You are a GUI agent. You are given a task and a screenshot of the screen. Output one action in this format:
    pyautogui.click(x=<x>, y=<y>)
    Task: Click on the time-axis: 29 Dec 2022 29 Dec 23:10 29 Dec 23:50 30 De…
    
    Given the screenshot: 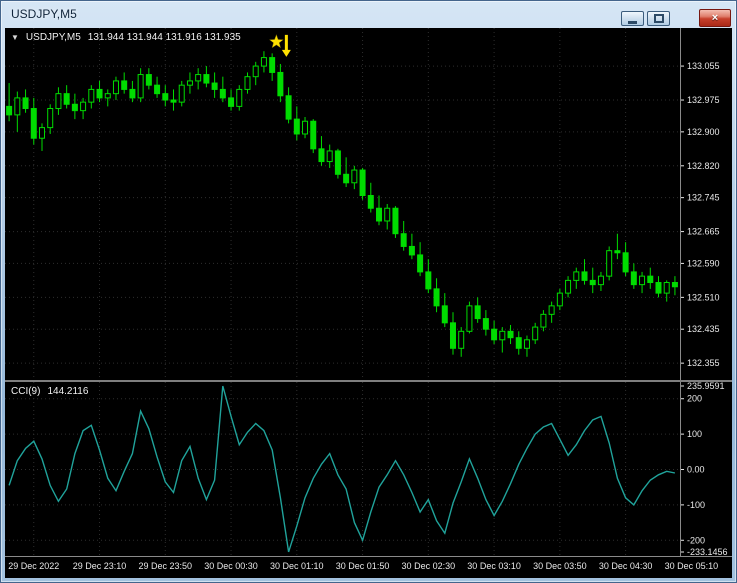 What is the action you would take?
    pyautogui.click(x=368, y=567)
    